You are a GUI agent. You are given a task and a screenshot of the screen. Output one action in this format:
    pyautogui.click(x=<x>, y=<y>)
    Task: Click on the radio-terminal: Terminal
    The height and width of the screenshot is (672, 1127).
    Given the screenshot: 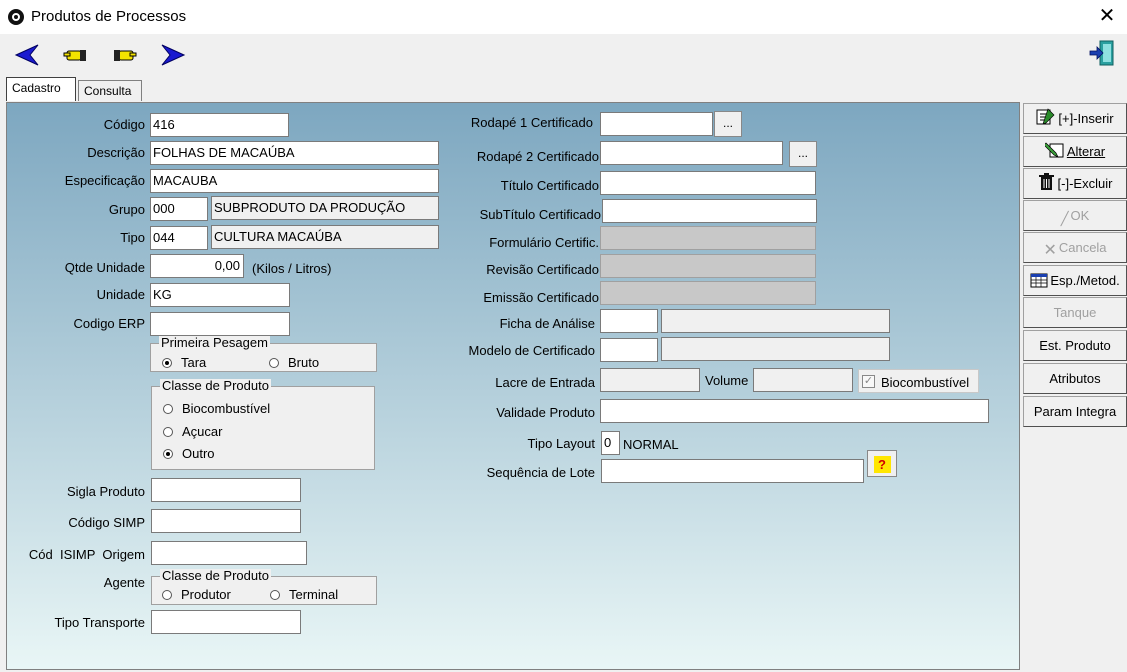 What is the action you would take?
    pyautogui.click(x=304, y=594)
    